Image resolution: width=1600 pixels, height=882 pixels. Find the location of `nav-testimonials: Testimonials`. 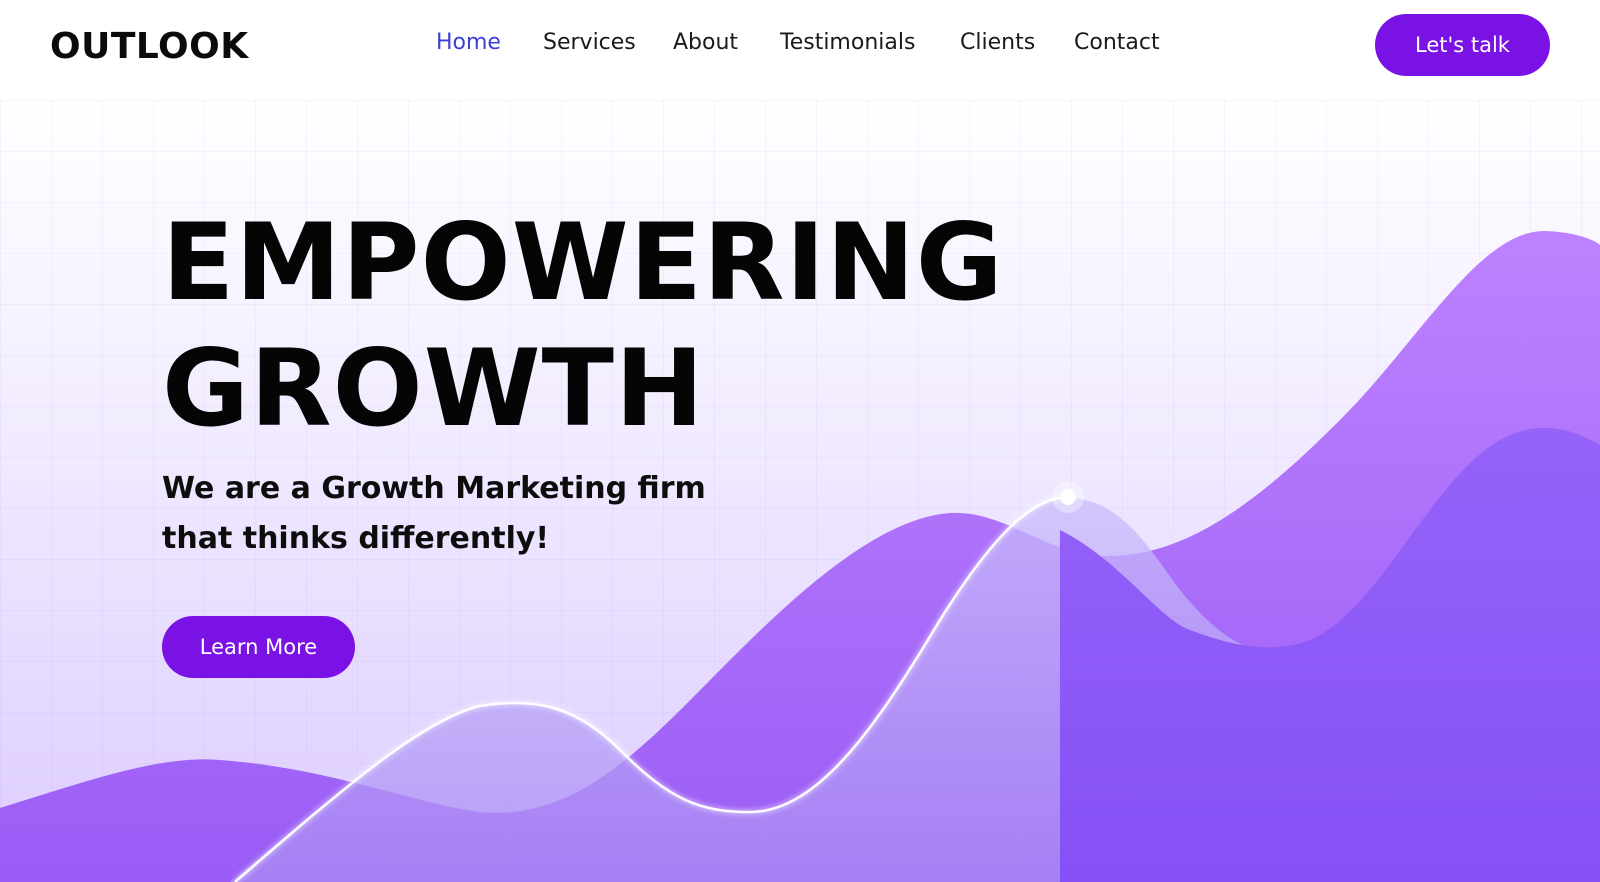

nav-testimonials: Testimonials is located at coordinates (847, 42).